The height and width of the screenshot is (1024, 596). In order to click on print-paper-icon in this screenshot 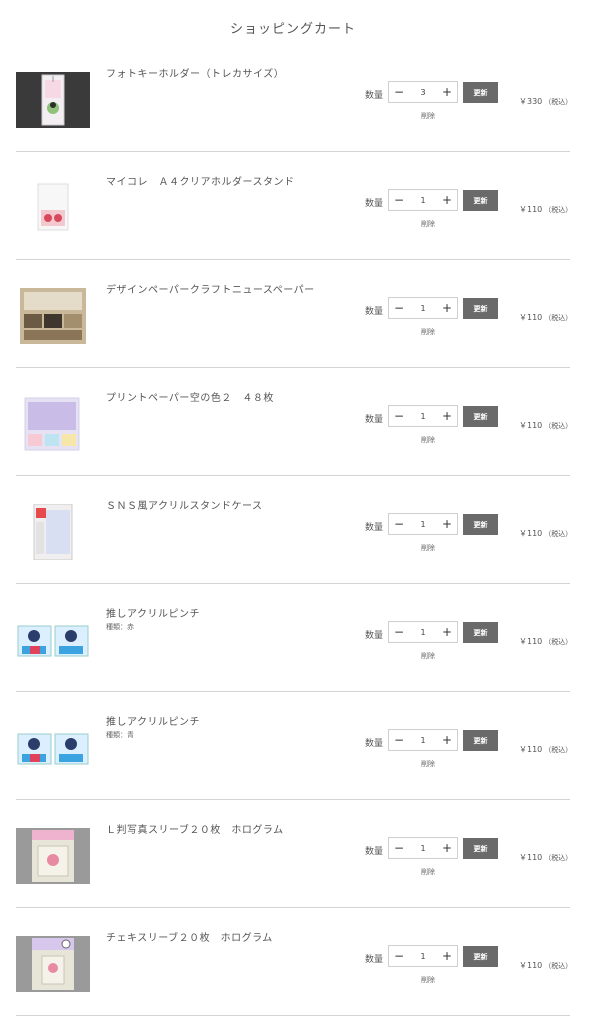, I will do `click(53, 424)`.